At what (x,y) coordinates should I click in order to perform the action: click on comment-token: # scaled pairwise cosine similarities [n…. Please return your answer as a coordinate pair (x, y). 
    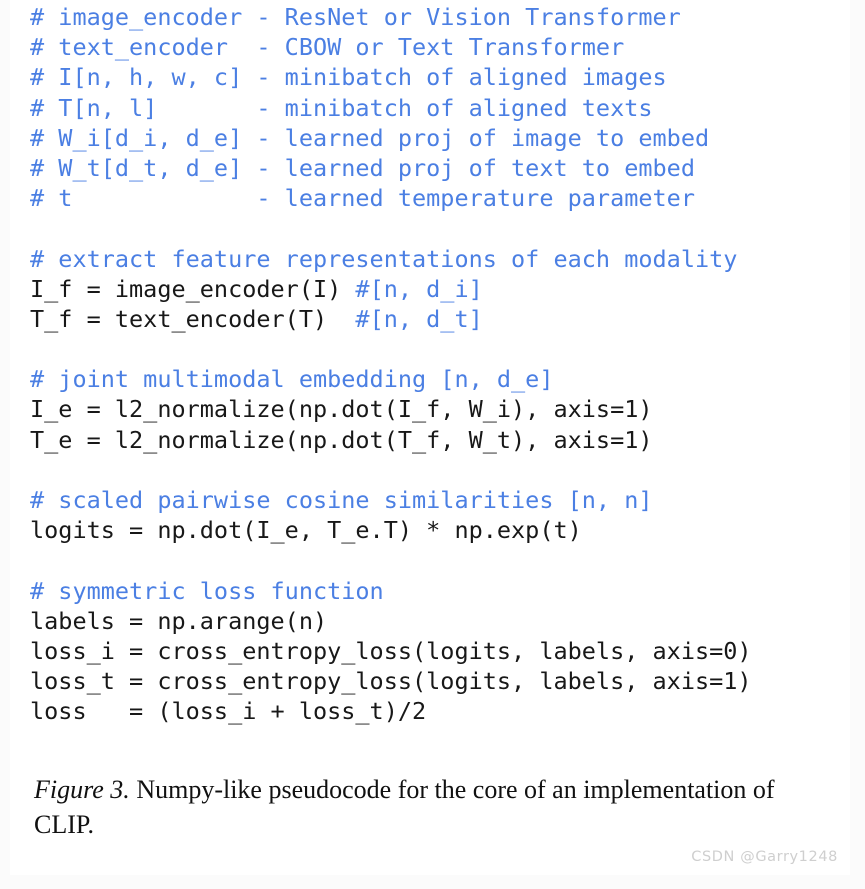
    Looking at the image, I should click on (341, 500).